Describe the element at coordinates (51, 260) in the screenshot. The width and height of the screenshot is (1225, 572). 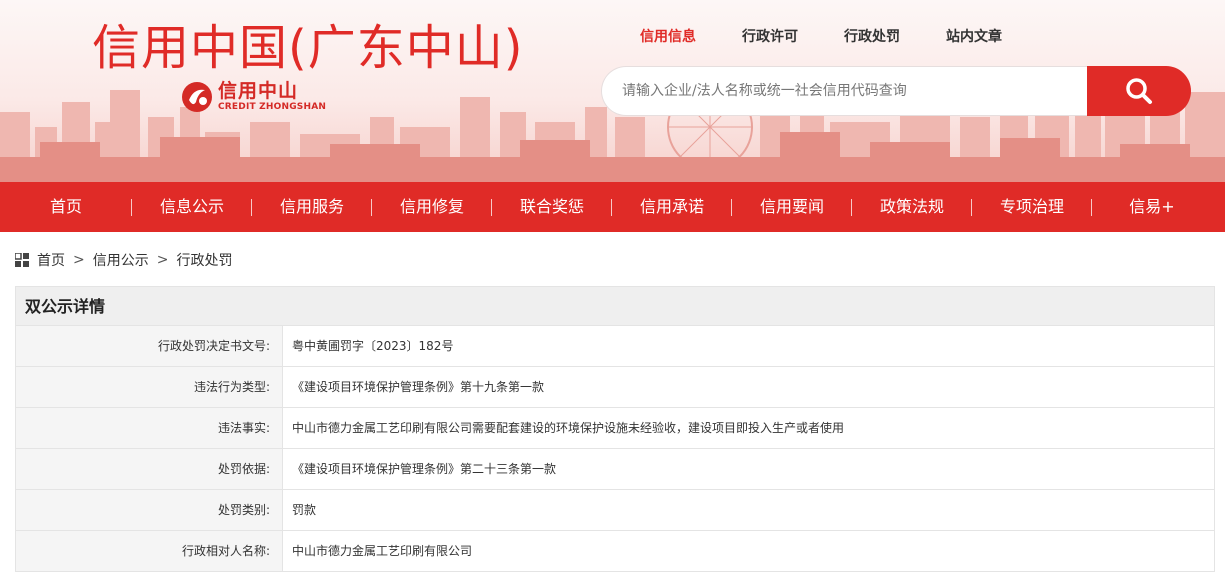
I see `breadcrumb-home: 首页` at that location.